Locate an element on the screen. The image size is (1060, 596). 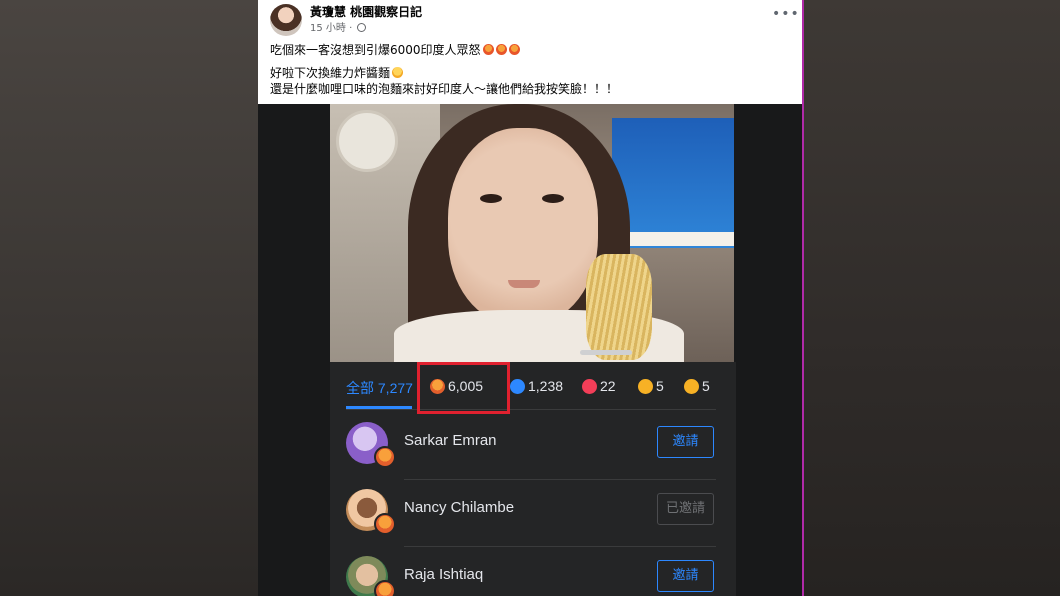
list-item: Sarkar Emran 邀請 is located at coordinates (533, 447).